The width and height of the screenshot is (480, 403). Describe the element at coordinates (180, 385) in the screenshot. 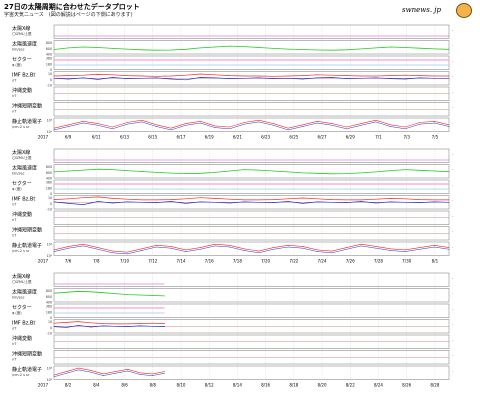

I see `x-tick-label: 8/10` at that location.